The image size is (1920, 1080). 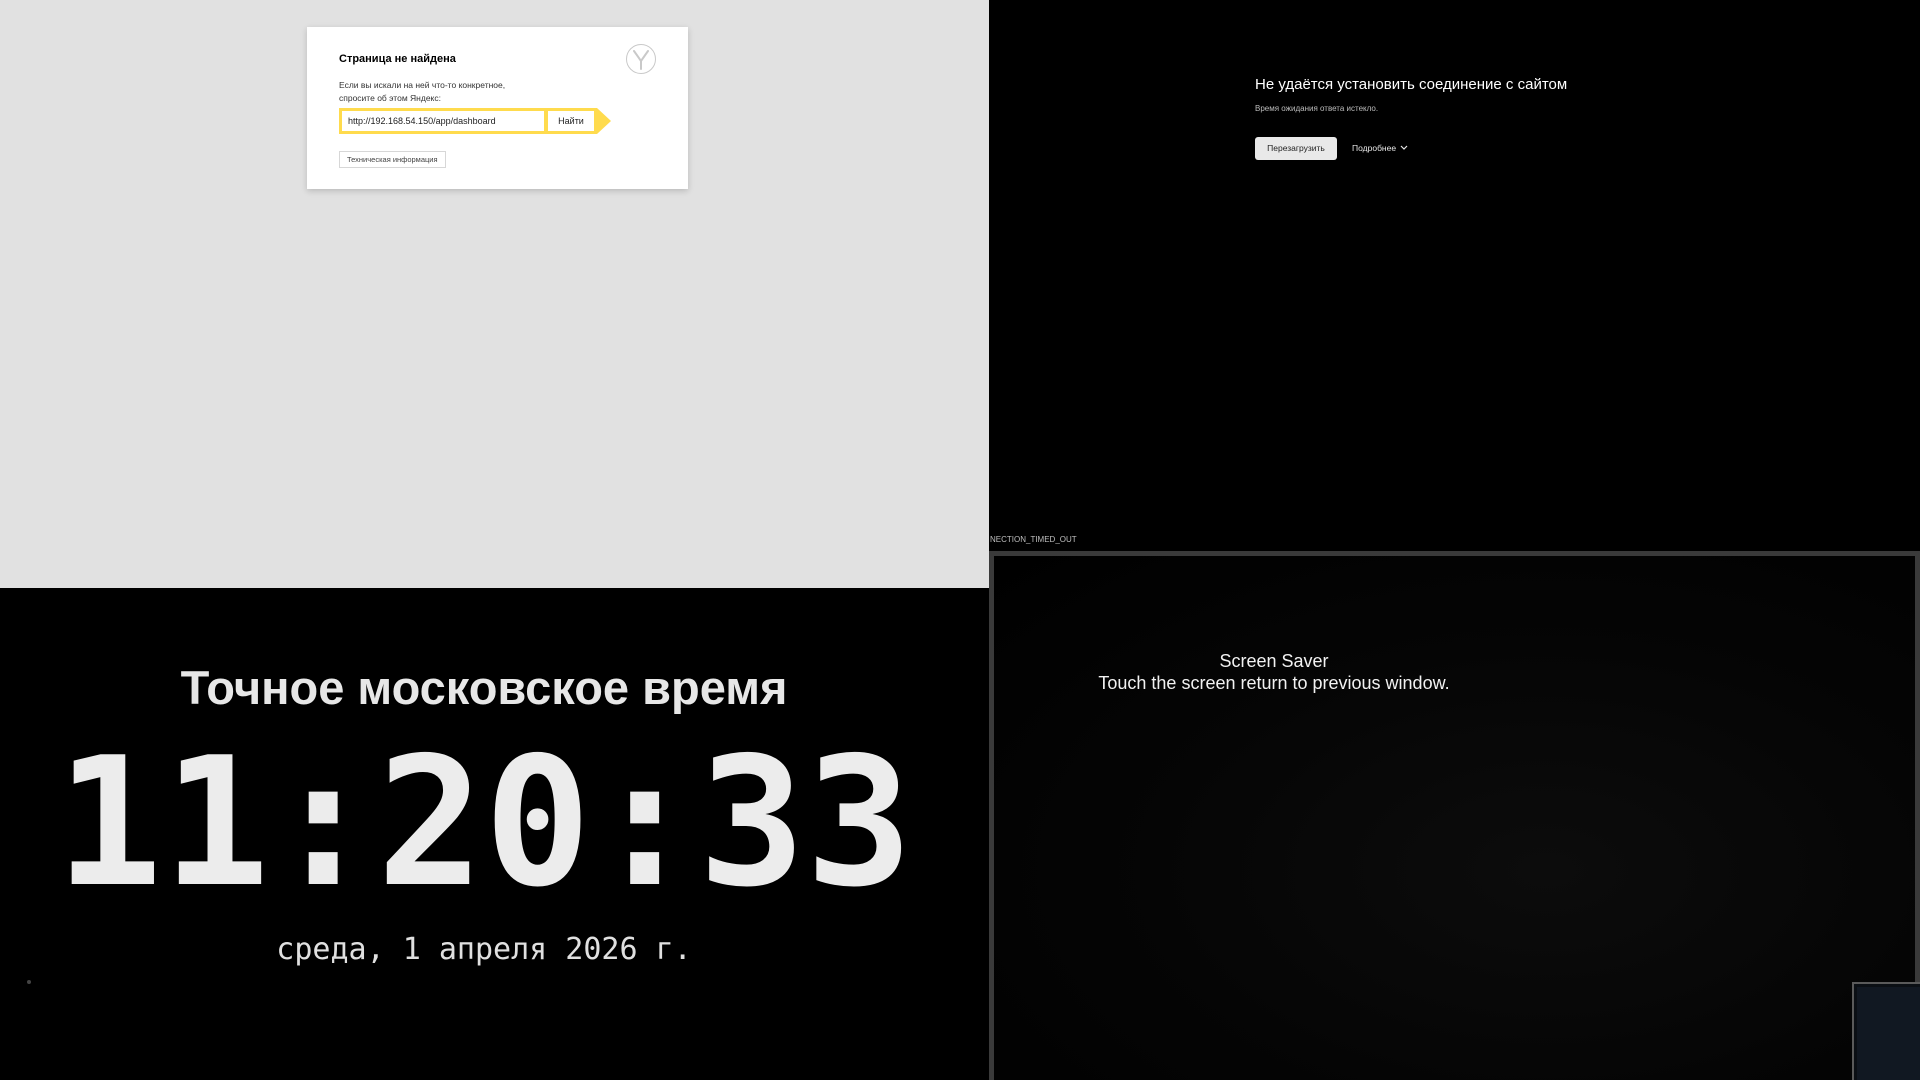 I want to click on not-found-title: Страница не найдена, so click(x=397, y=59).